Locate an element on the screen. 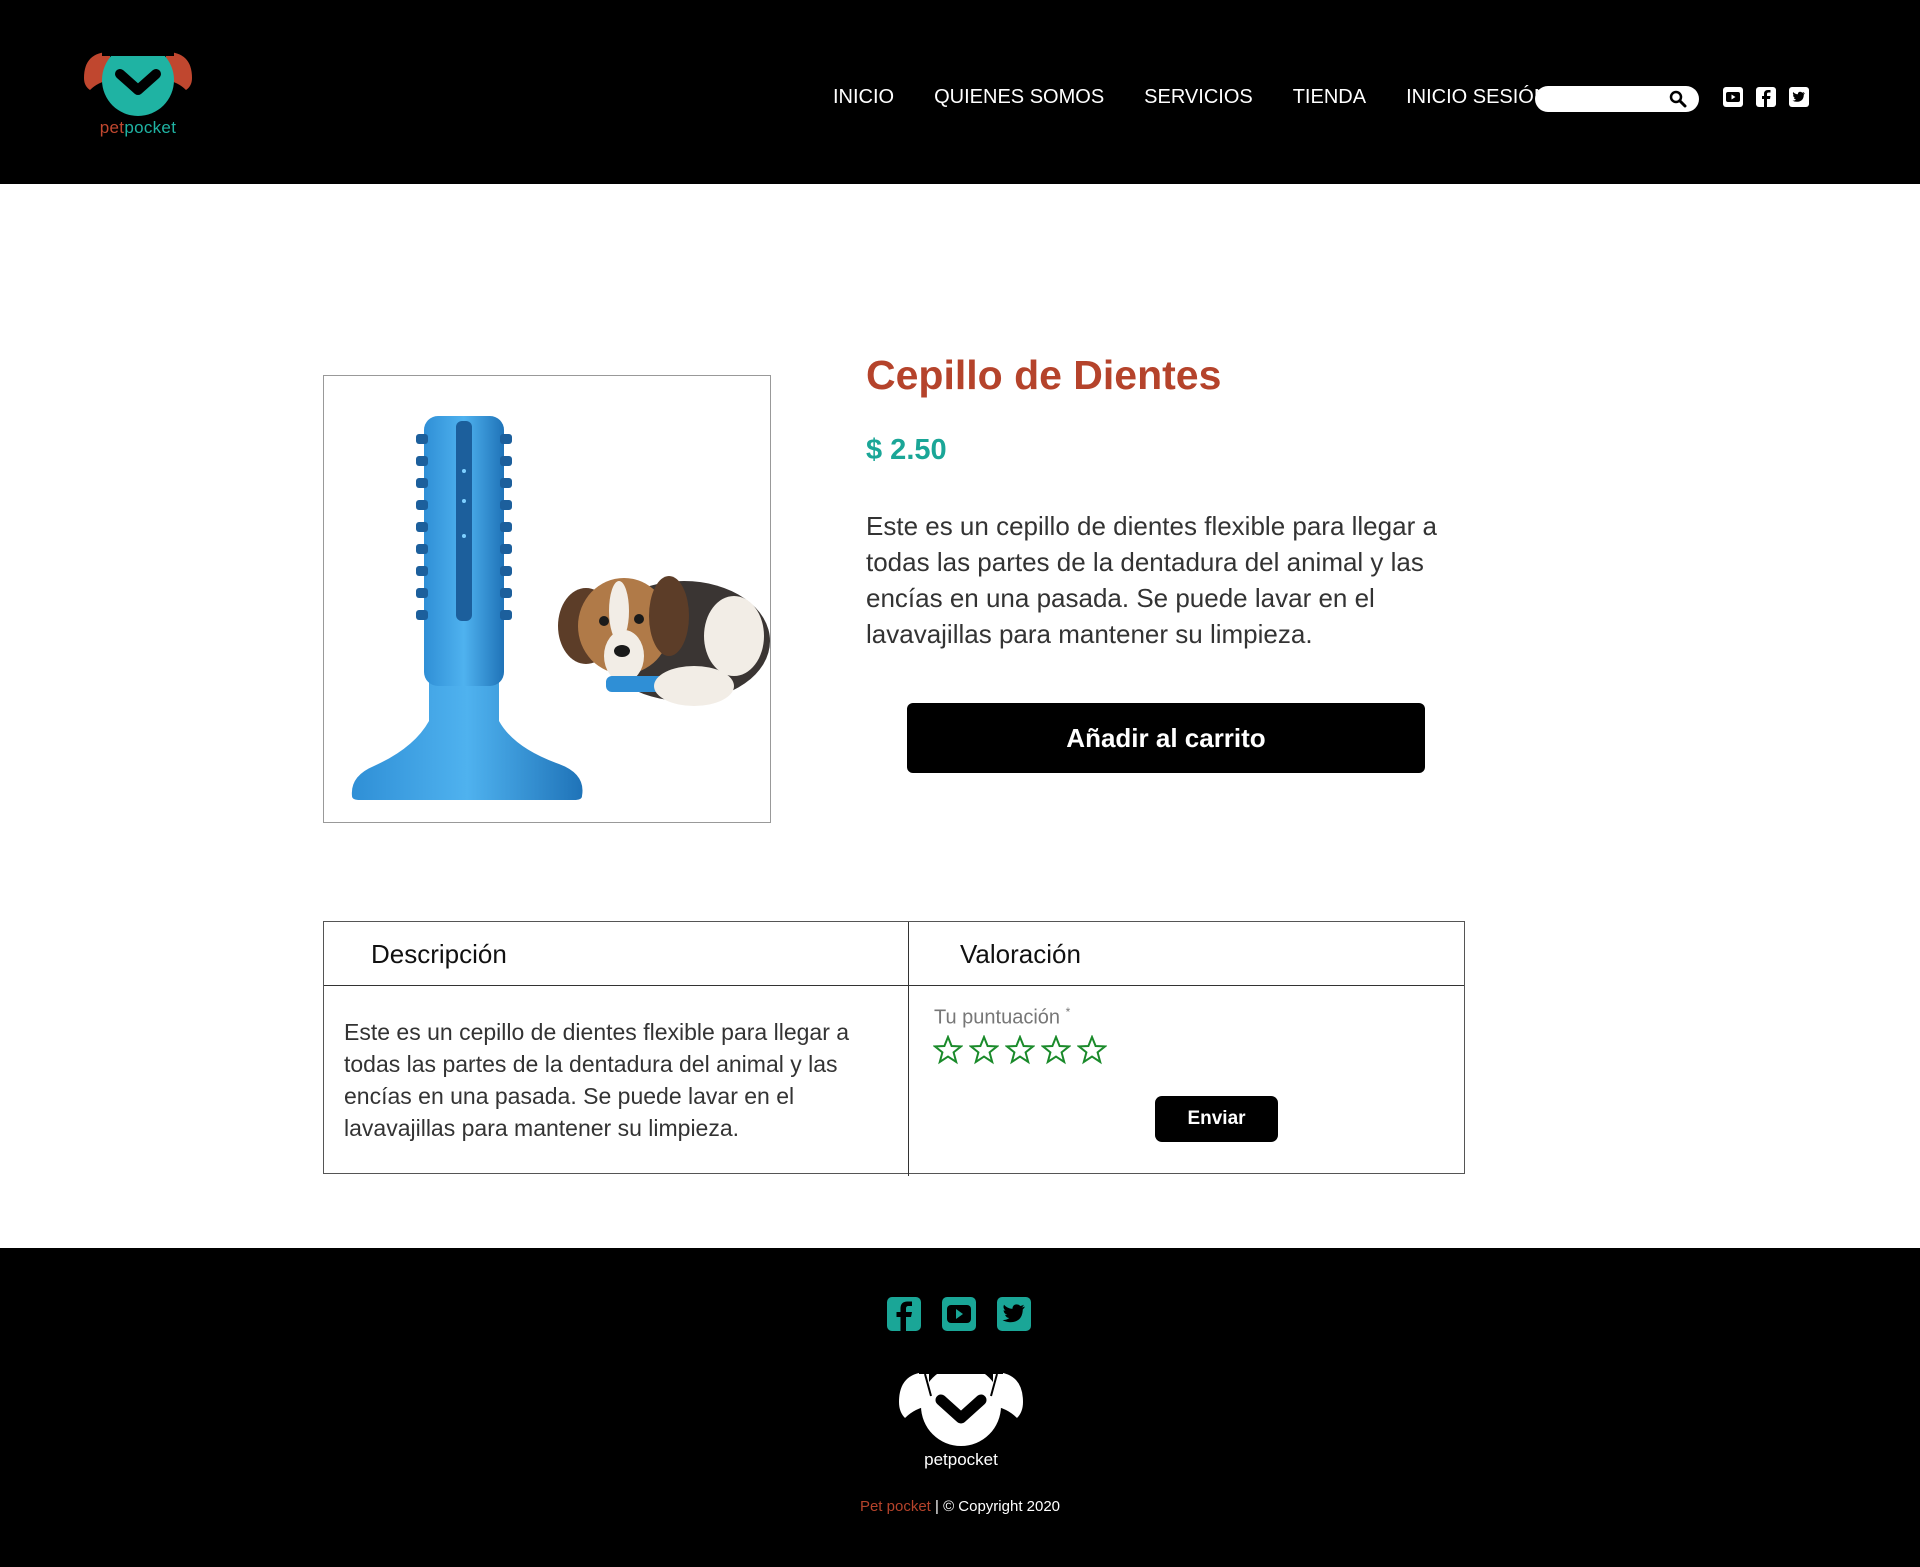 The height and width of the screenshot is (1567, 1920). footer-social-links is located at coordinates (959, 1314).